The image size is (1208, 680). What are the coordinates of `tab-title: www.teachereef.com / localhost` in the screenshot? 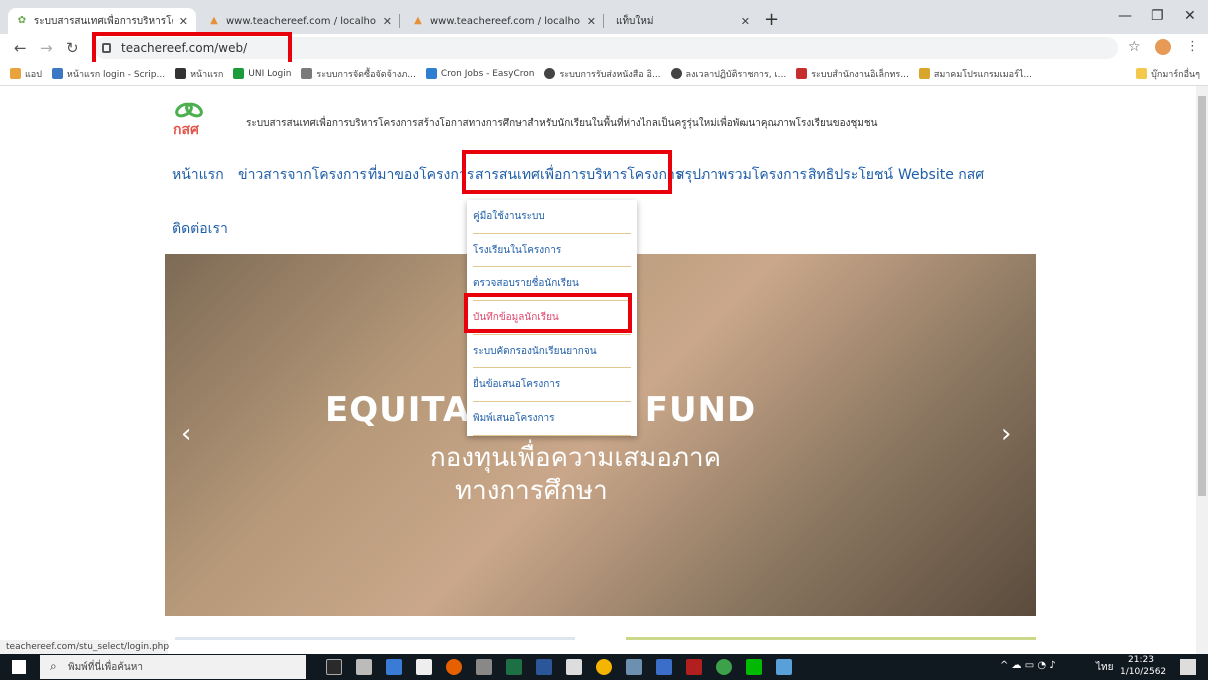 It's located at (301, 21).